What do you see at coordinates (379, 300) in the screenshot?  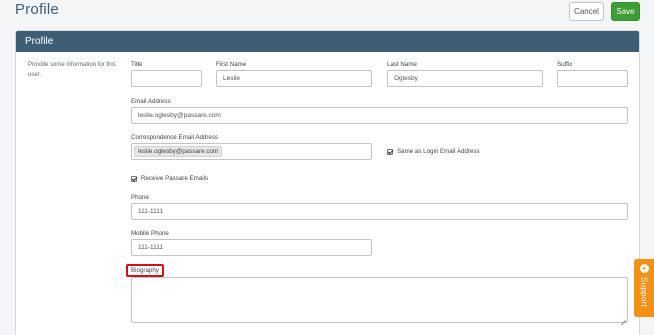 I see `biography-textarea` at bounding box center [379, 300].